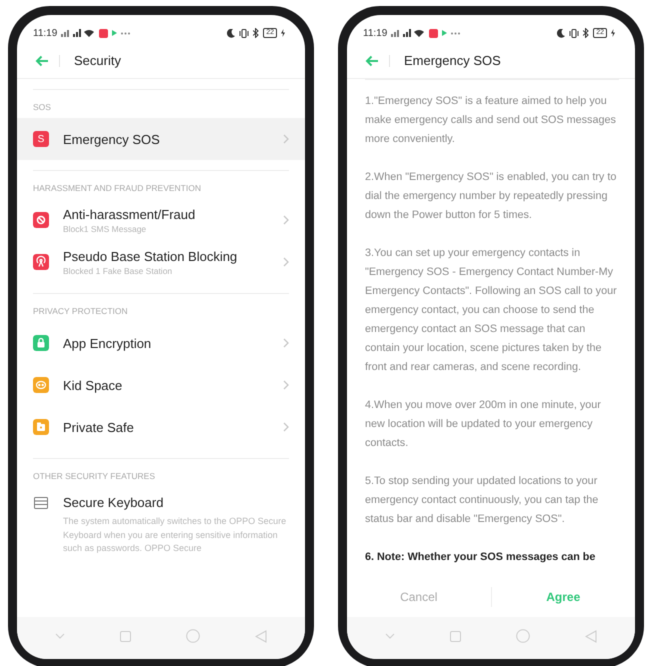 The image size is (646, 666). I want to click on settings-item: Kid Space, so click(161, 385).